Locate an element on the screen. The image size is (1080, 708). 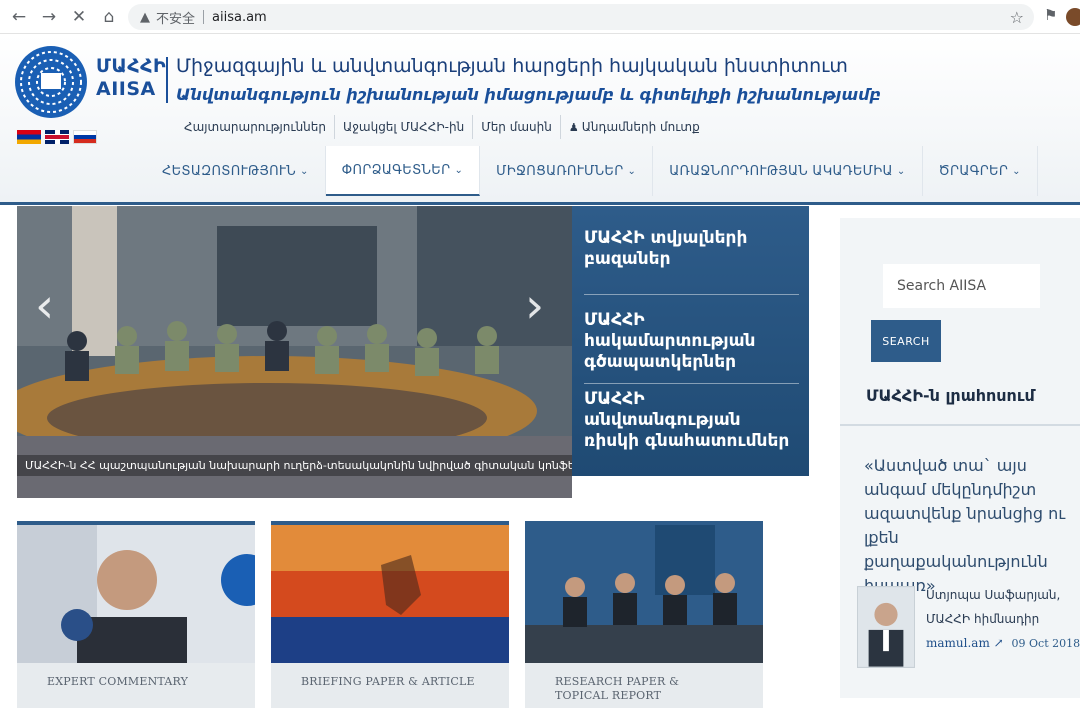
url-text: aiisa.am is located at coordinates (239, 17).